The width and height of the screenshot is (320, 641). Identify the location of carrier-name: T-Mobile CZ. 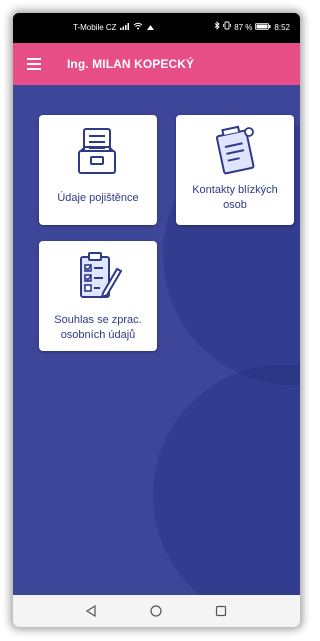
(95, 27).